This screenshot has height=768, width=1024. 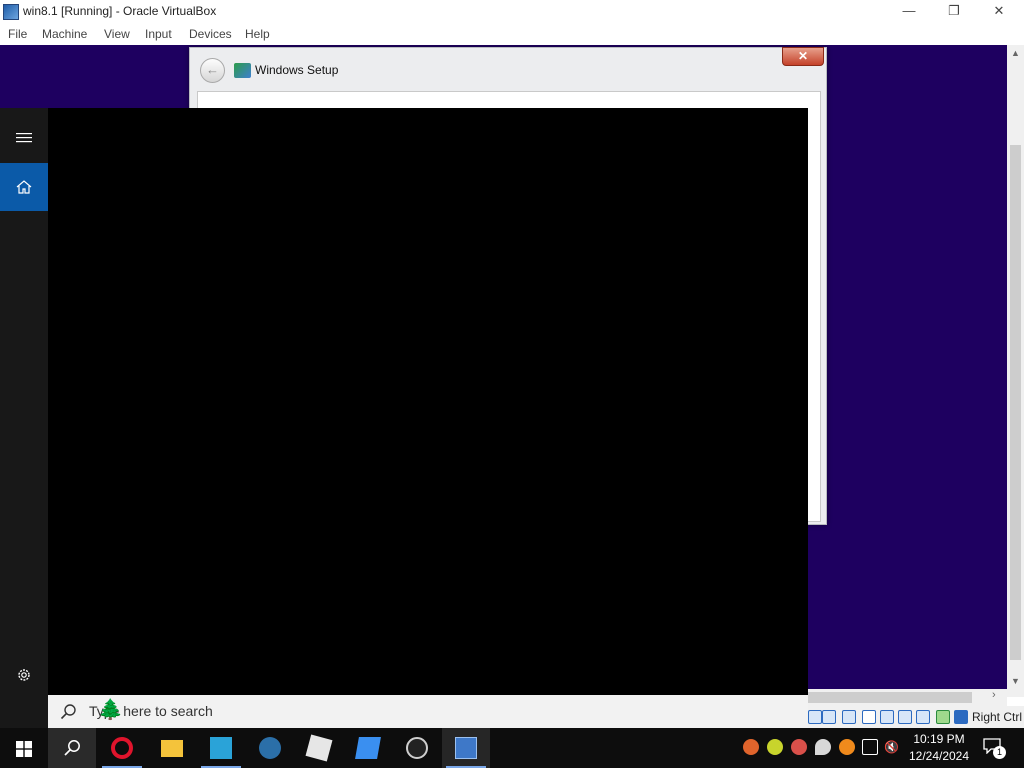 I want to click on taskbar-virtualbox, so click(x=466, y=748).